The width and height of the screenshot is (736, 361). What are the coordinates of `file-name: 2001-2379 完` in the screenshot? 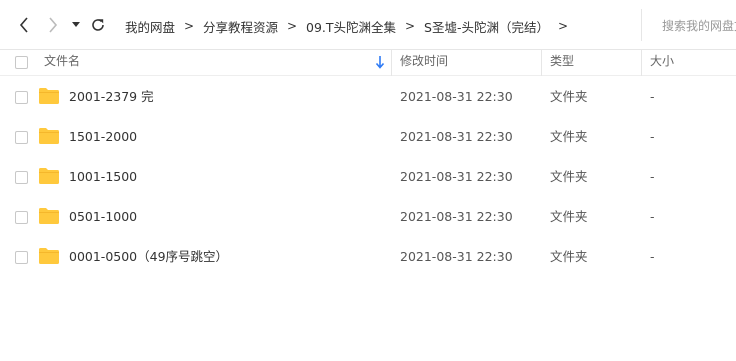 It's located at (111, 98).